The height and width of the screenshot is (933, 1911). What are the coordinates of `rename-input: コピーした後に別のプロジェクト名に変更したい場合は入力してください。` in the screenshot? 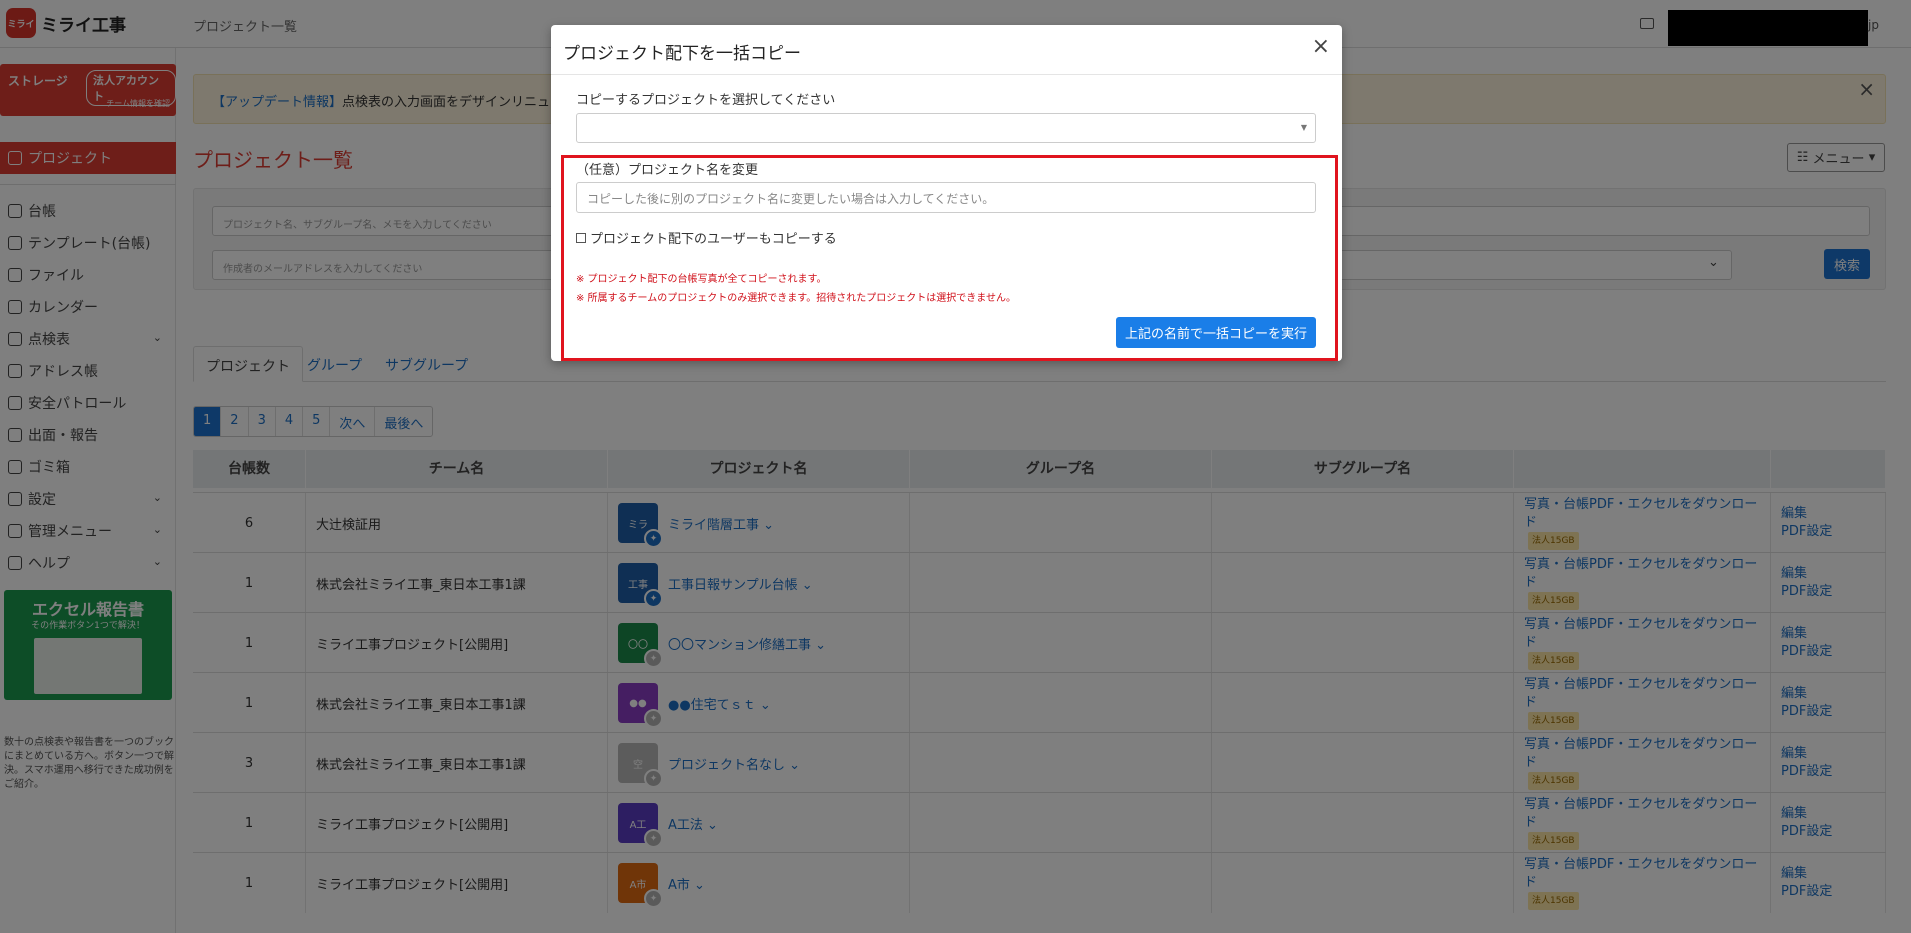 It's located at (946, 197).